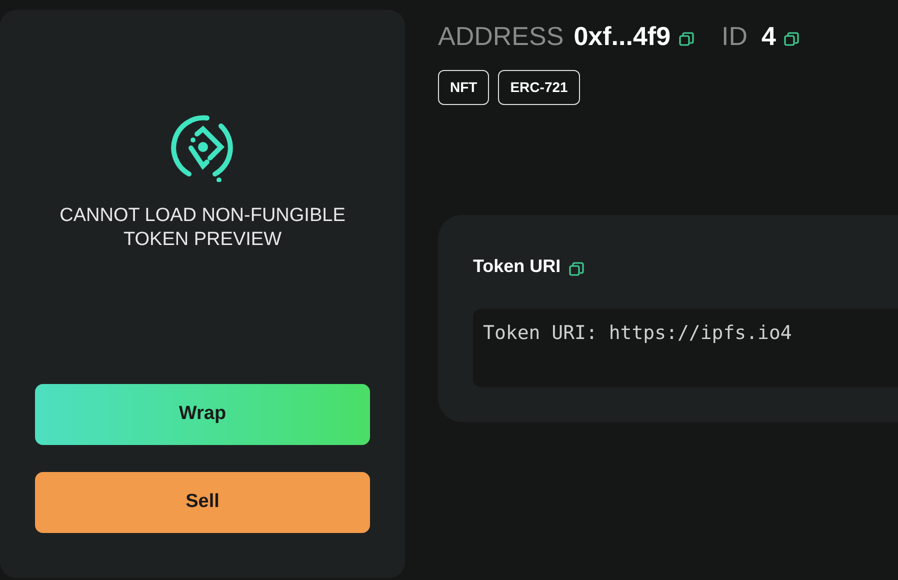 This screenshot has height=580, width=898. I want to click on preview-error-text: CANNOT LOAD NON-FUNGIBLE TOKEN PREVIEW, so click(202, 228).